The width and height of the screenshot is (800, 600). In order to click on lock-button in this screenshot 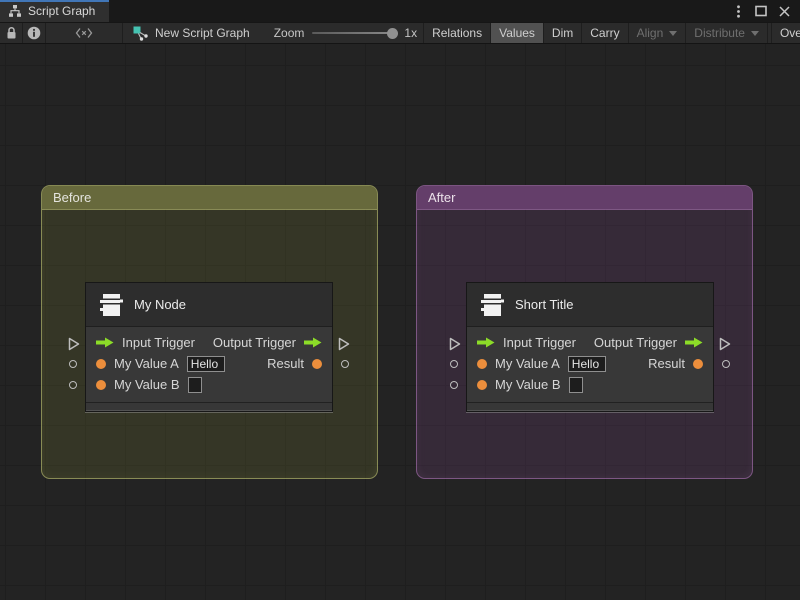, I will do `click(11, 33)`.